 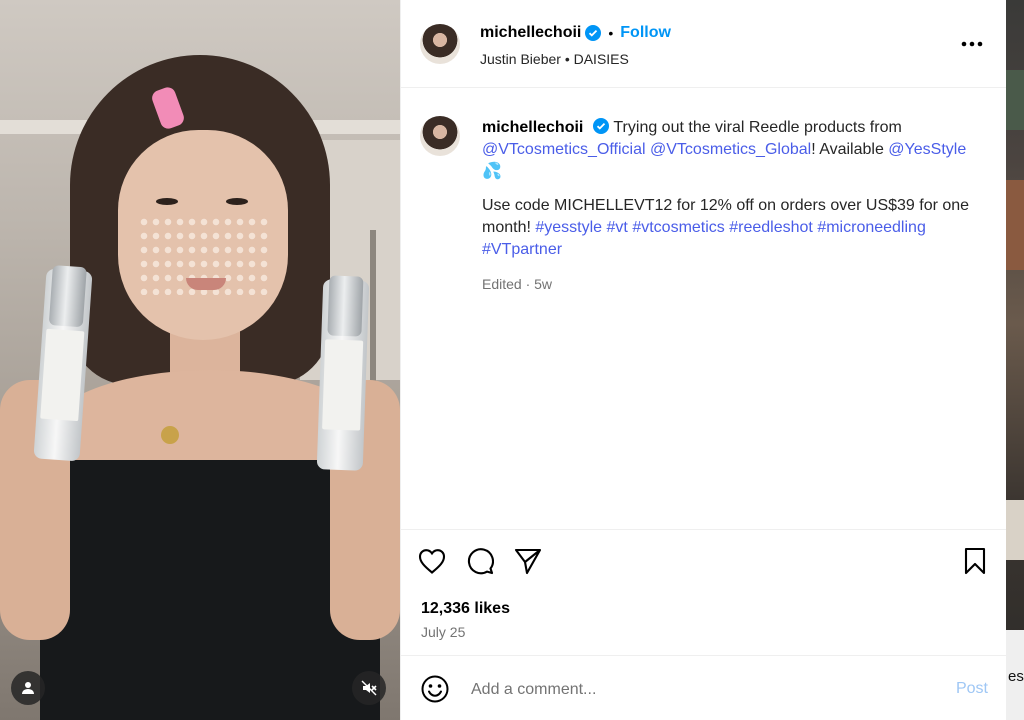 I want to click on post-date: July 25, so click(x=443, y=632).